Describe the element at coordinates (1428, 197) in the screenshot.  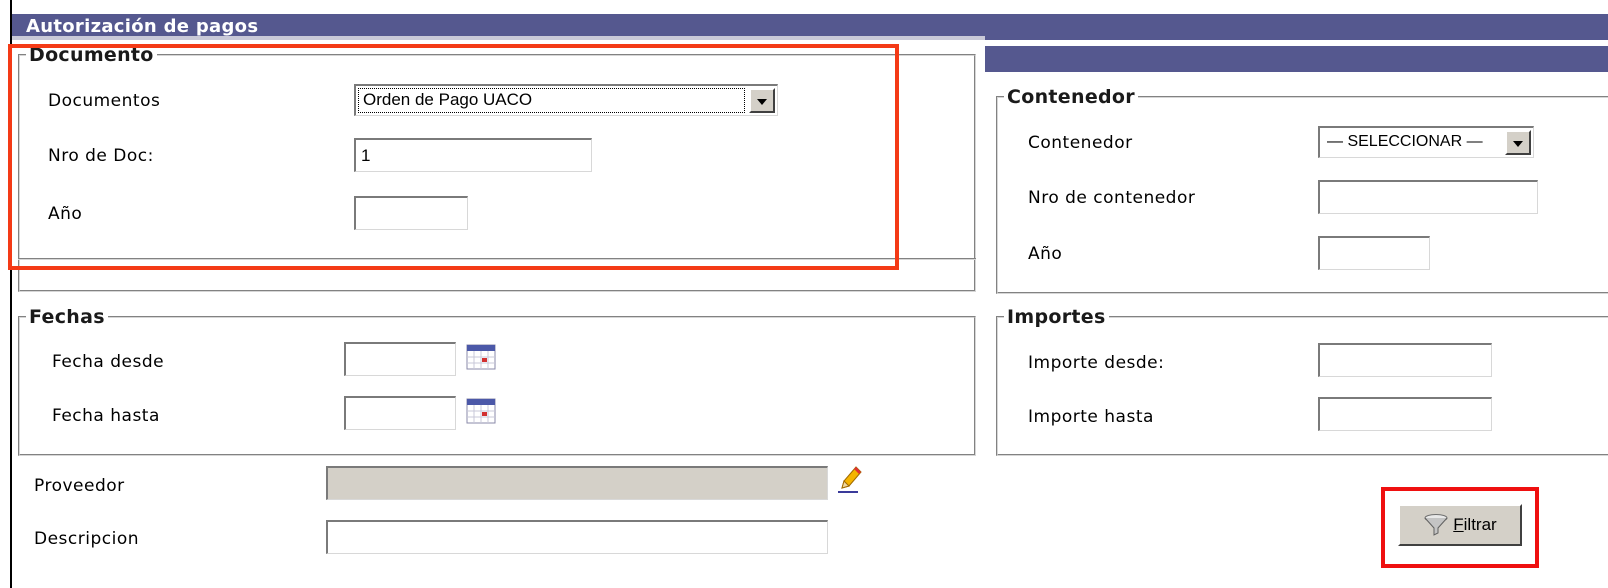
I see `nro-contenedor-input` at that location.